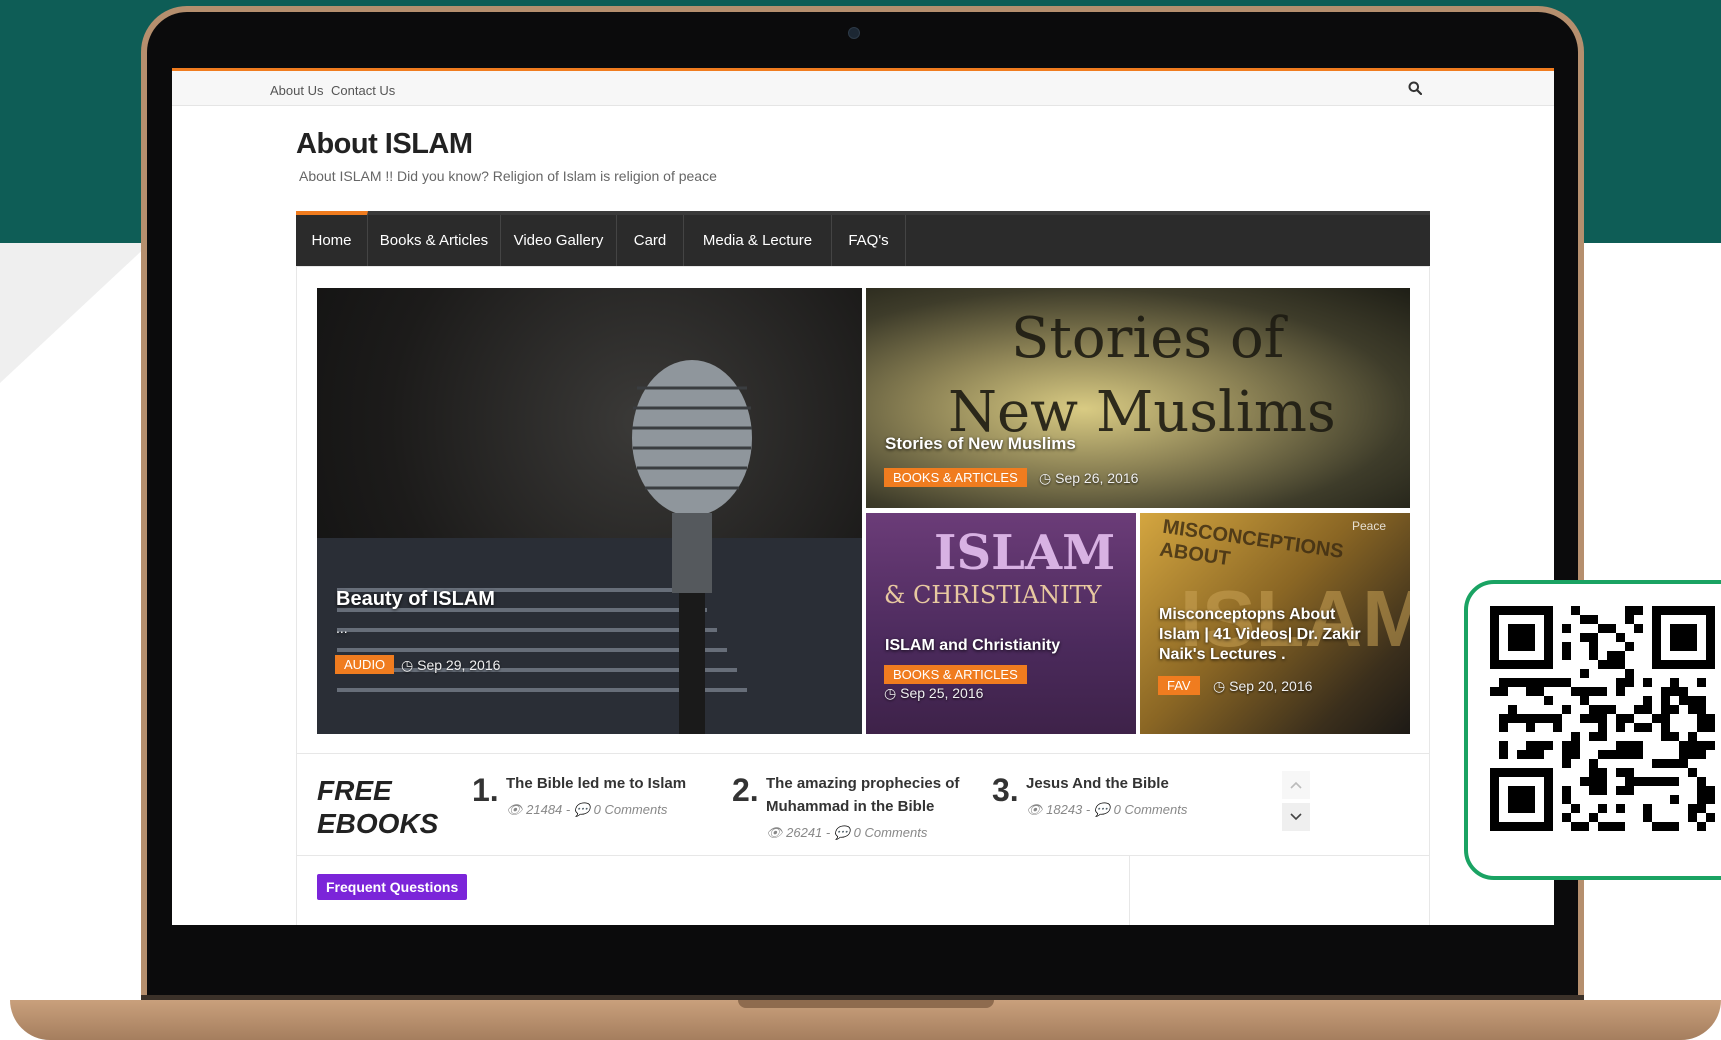  I want to click on post-date-text: Sep 20, 2016, so click(1271, 686).